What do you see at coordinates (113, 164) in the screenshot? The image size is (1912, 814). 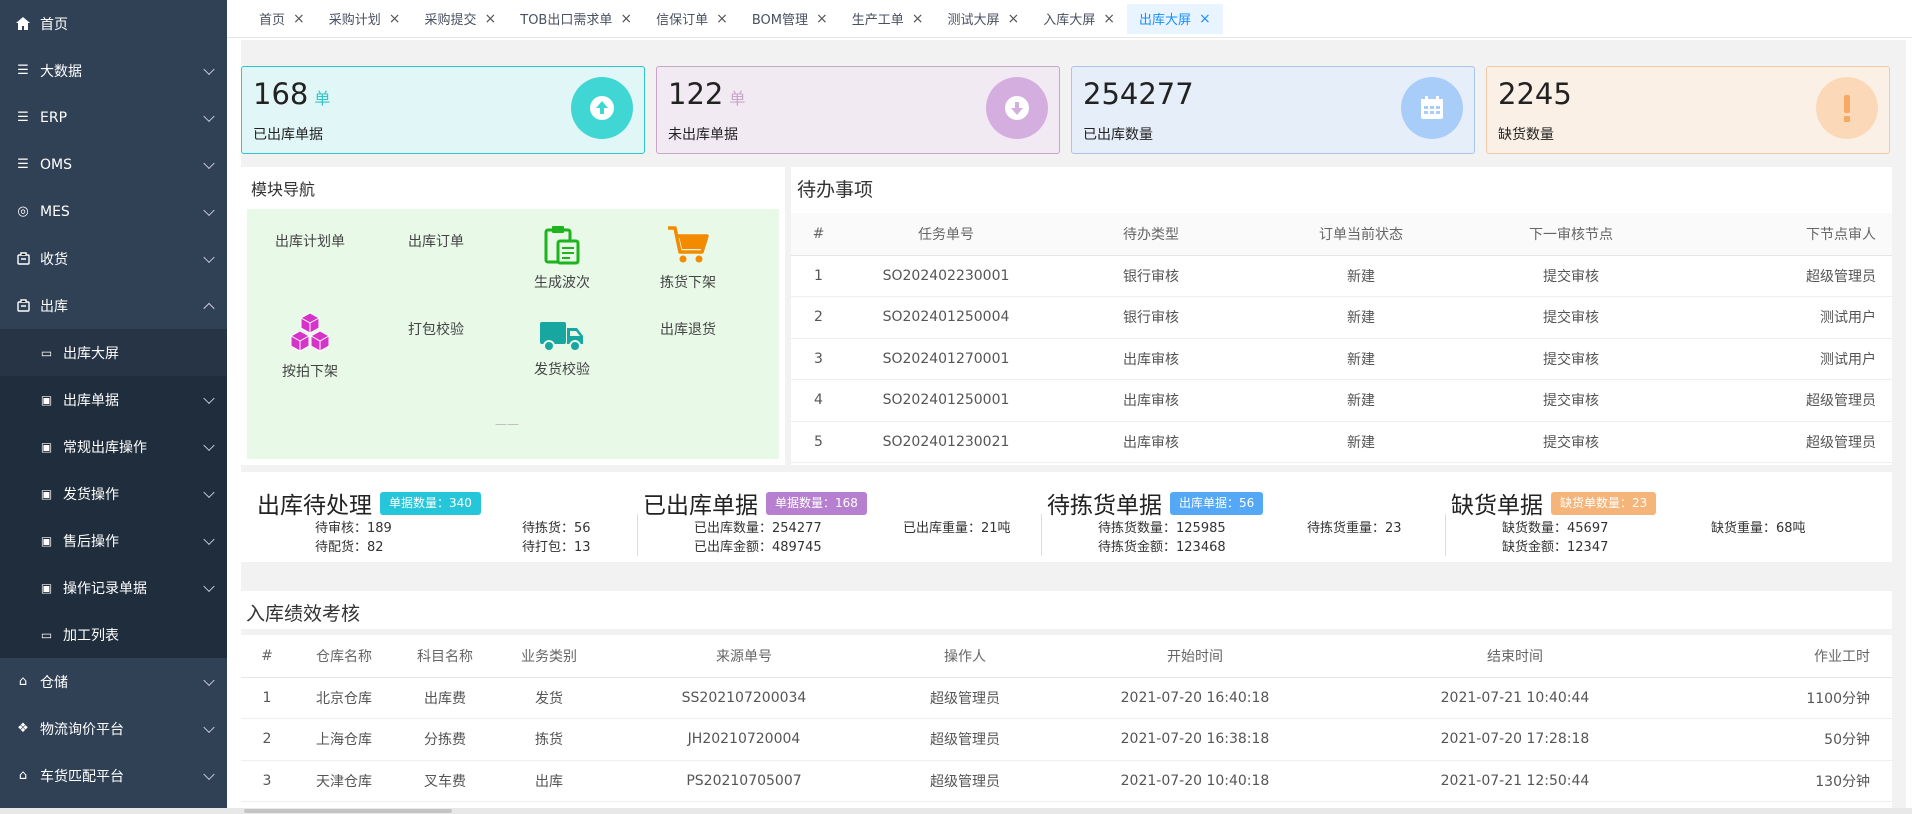 I see `sidebar-item-oms: ☰ OMS` at bounding box center [113, 164].